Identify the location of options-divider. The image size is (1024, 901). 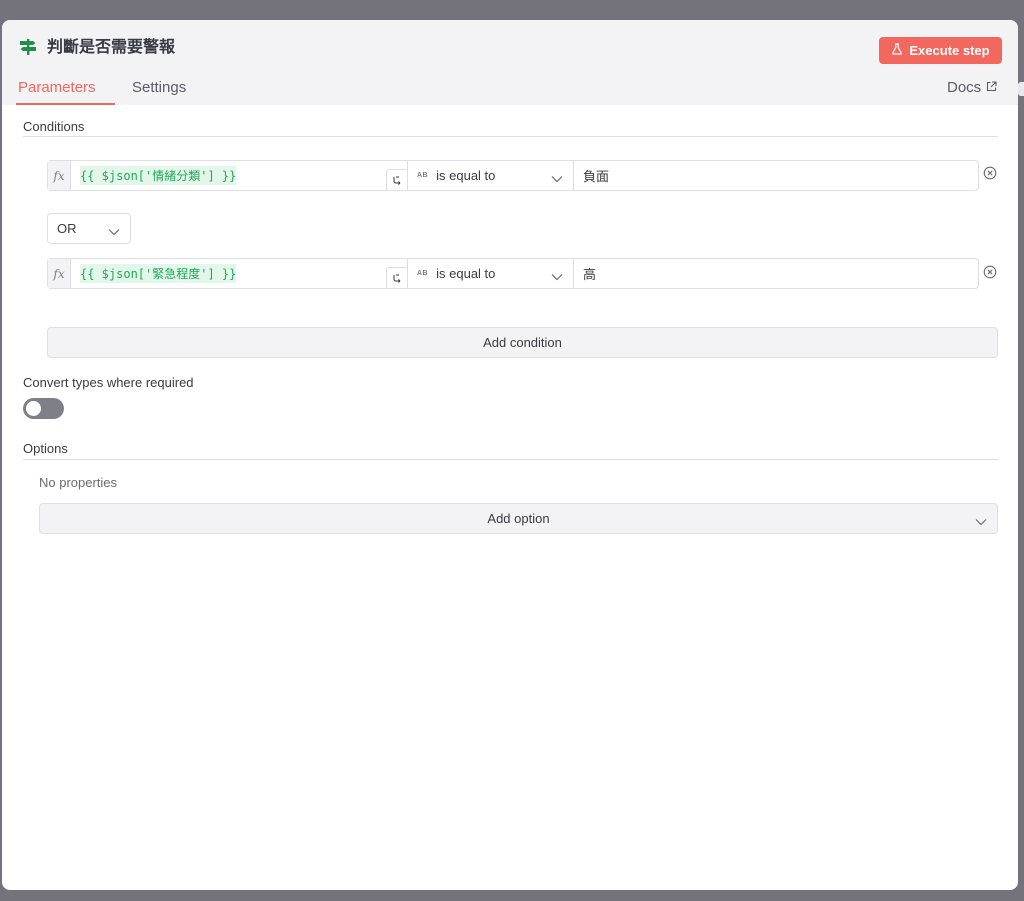
(510, 459).